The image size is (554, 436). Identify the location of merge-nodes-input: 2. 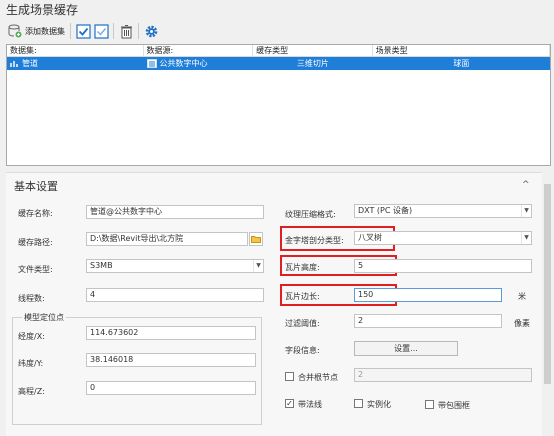
(443, 375).